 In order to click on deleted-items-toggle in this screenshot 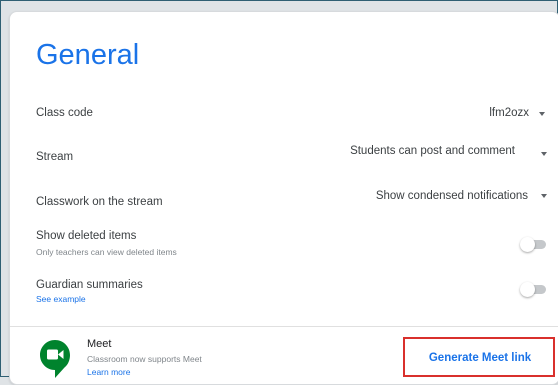, I will do `click(535, 244)`.